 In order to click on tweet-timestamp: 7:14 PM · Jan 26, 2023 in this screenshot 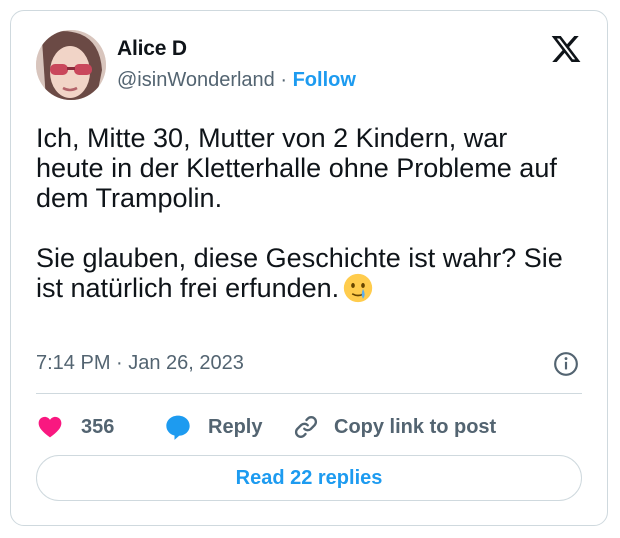, I will do `click(140, 363)`.